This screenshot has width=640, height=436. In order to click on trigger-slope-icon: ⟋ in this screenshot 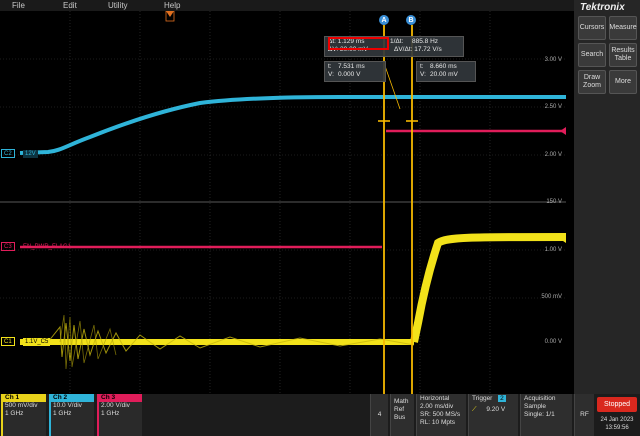, I will do `click(474, 409)`.